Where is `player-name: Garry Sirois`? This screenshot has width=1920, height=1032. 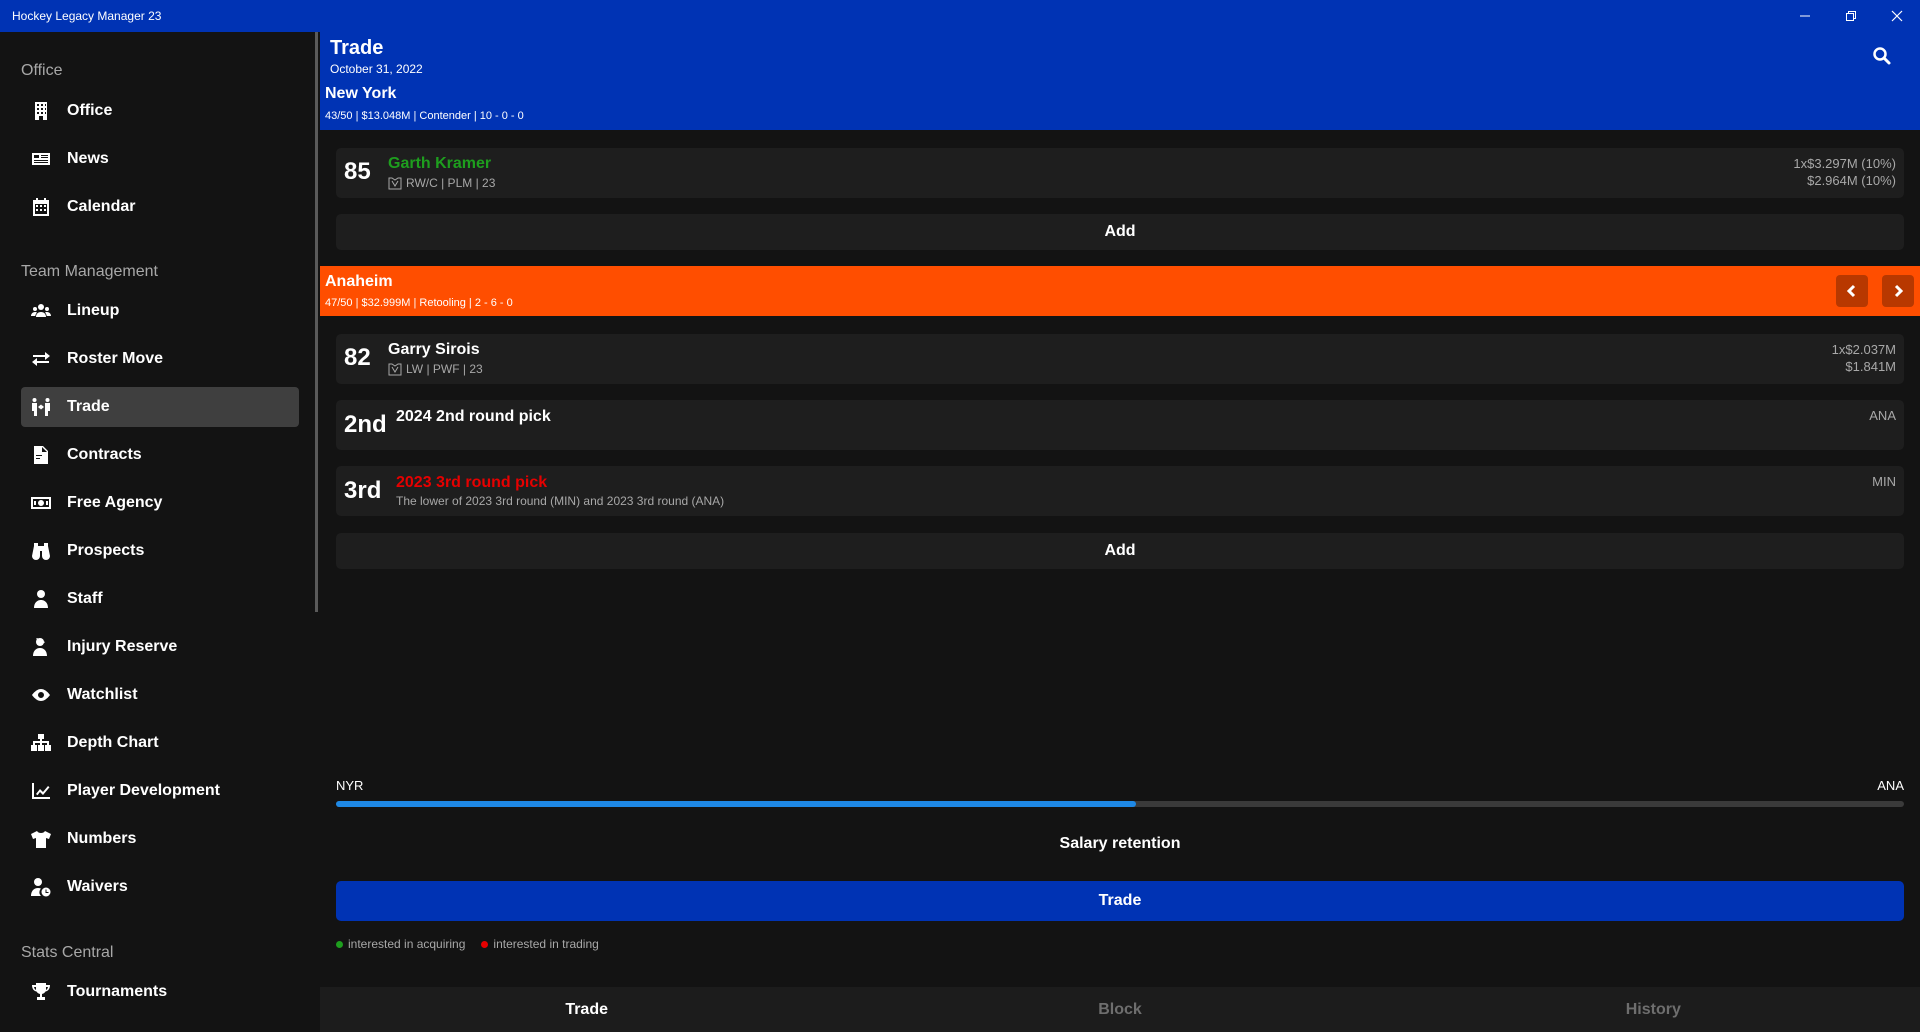
player-name: Garry Sirois is located at coordinates (434, 349).